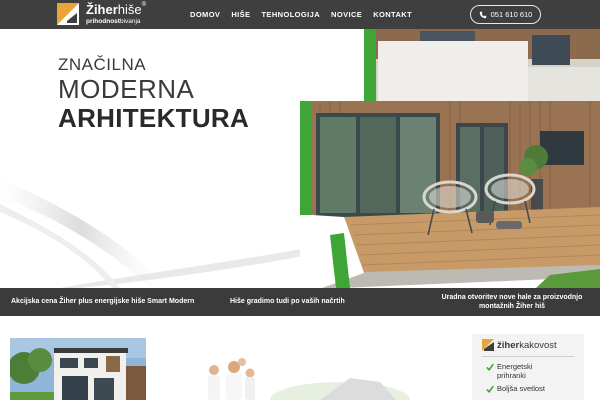 The image size is (600, 400). I want to click on nav-item-kontakt: KONTAKT, so click(392, 14).